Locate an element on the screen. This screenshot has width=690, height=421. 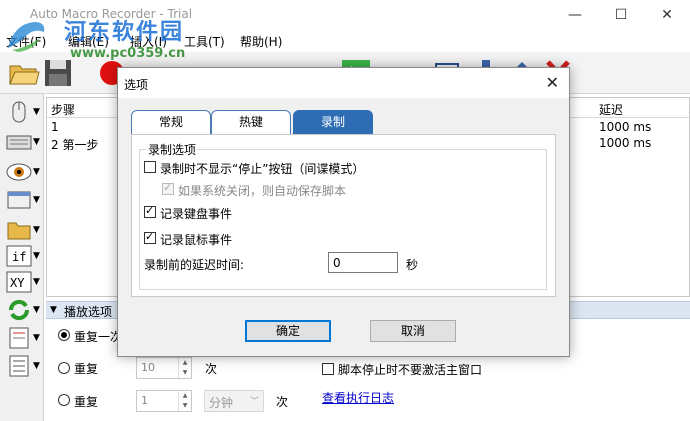
autosave-checkbox is located at coordinates (168, 188).